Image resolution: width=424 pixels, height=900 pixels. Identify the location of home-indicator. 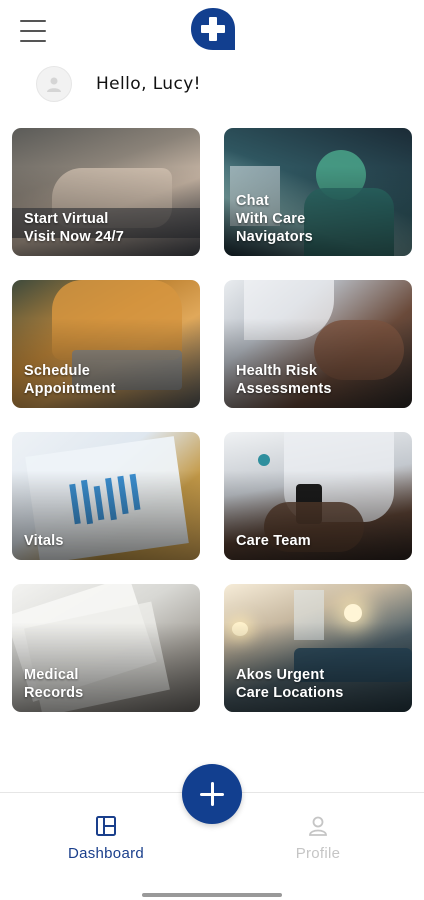
(212, 895).